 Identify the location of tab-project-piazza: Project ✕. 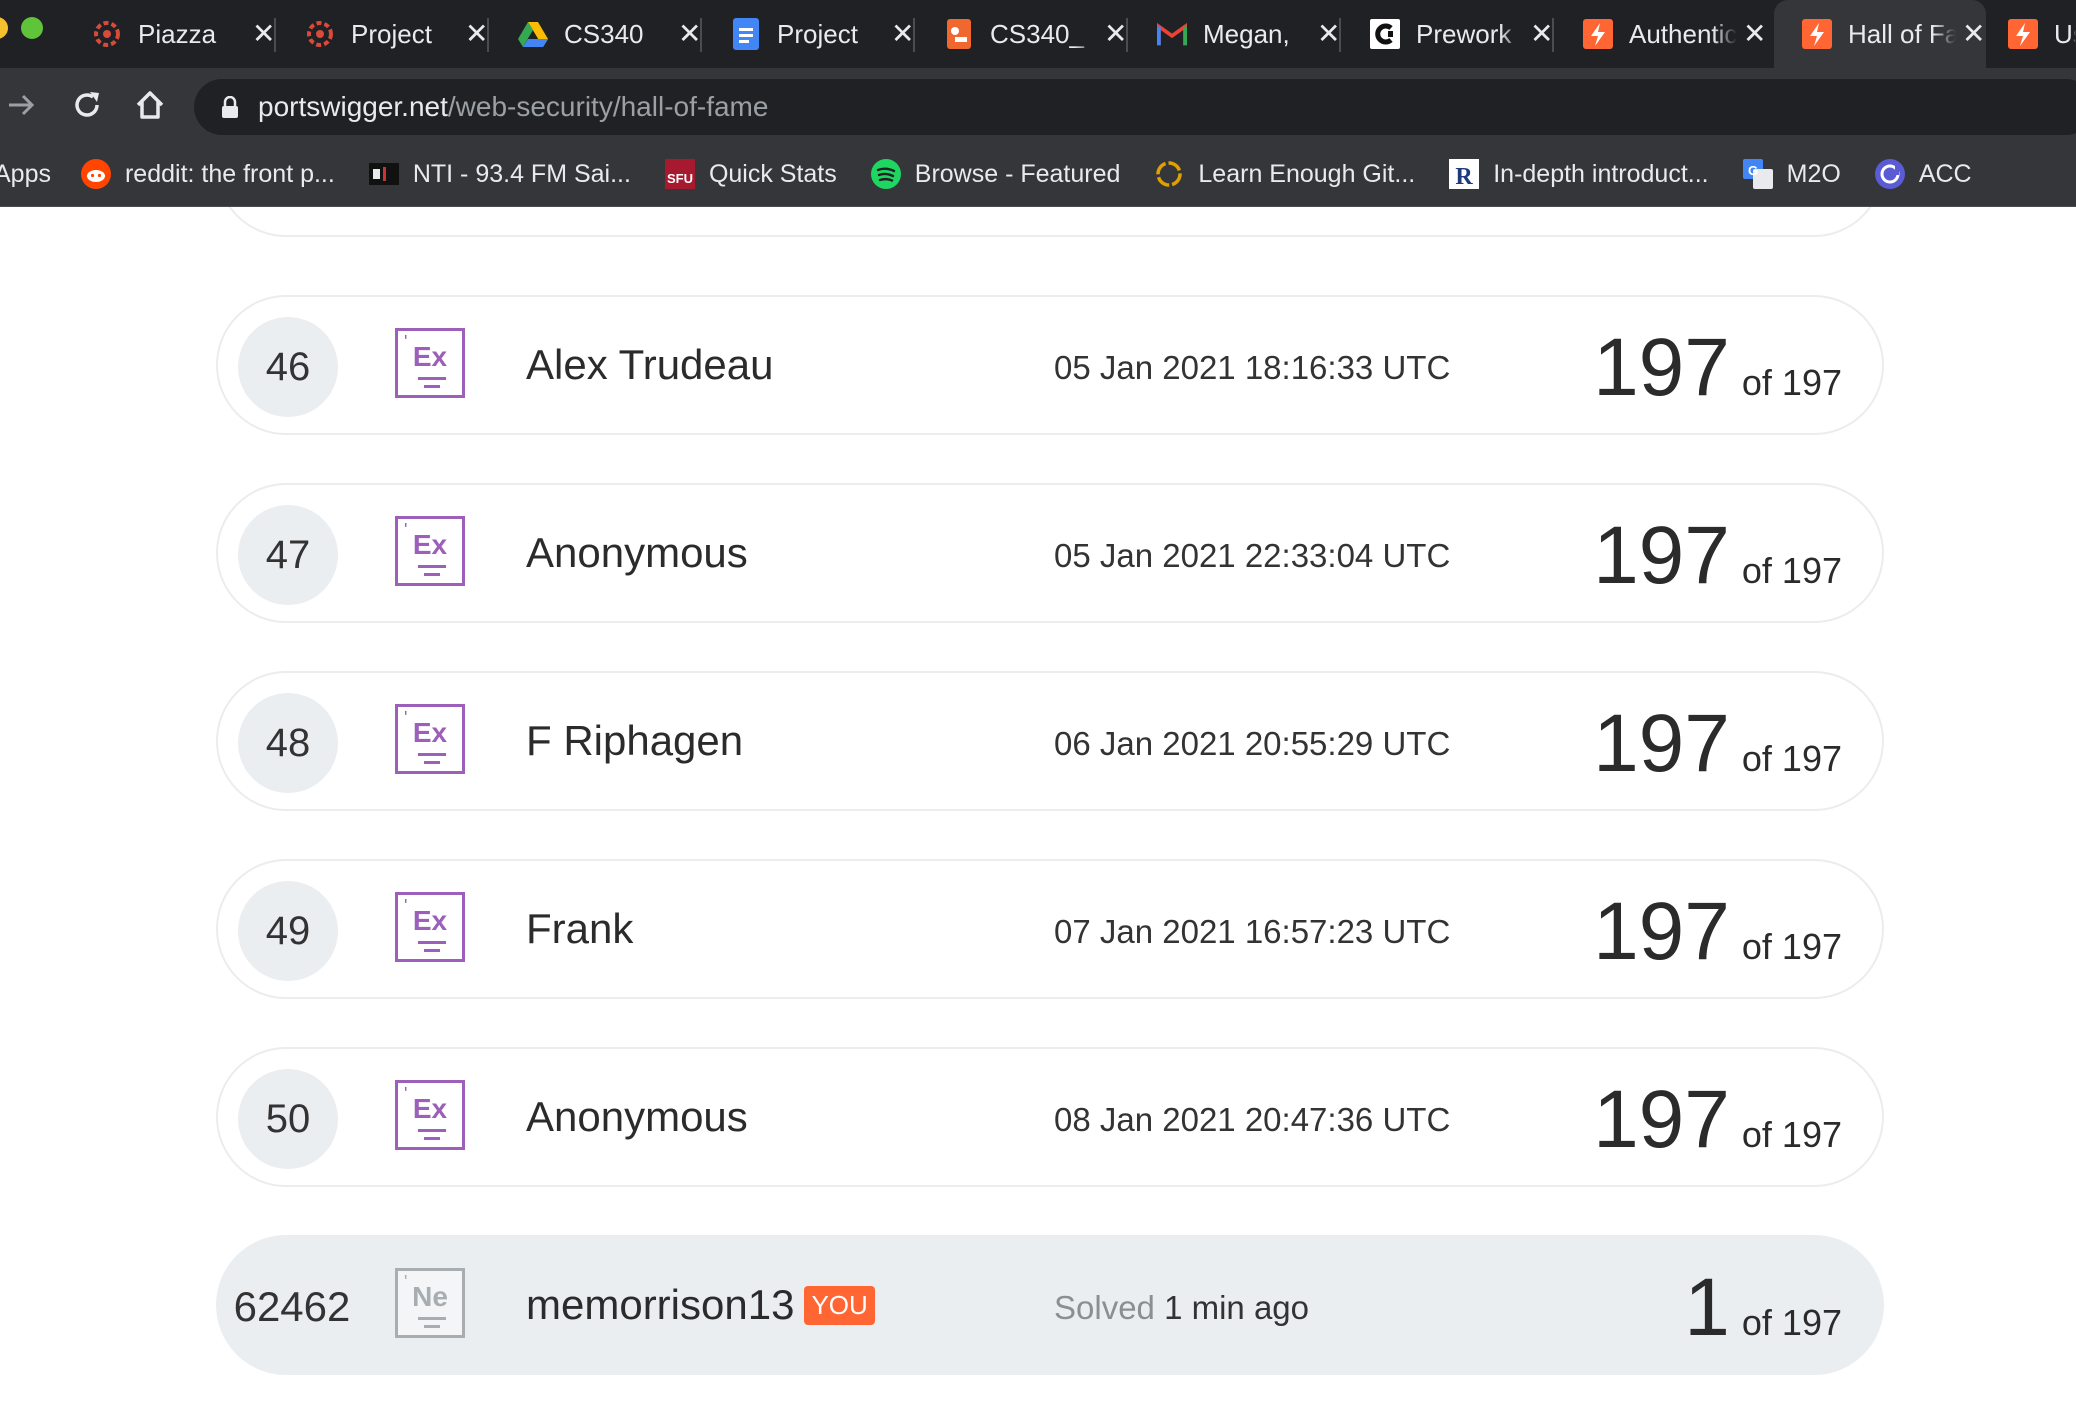
(383, 34).